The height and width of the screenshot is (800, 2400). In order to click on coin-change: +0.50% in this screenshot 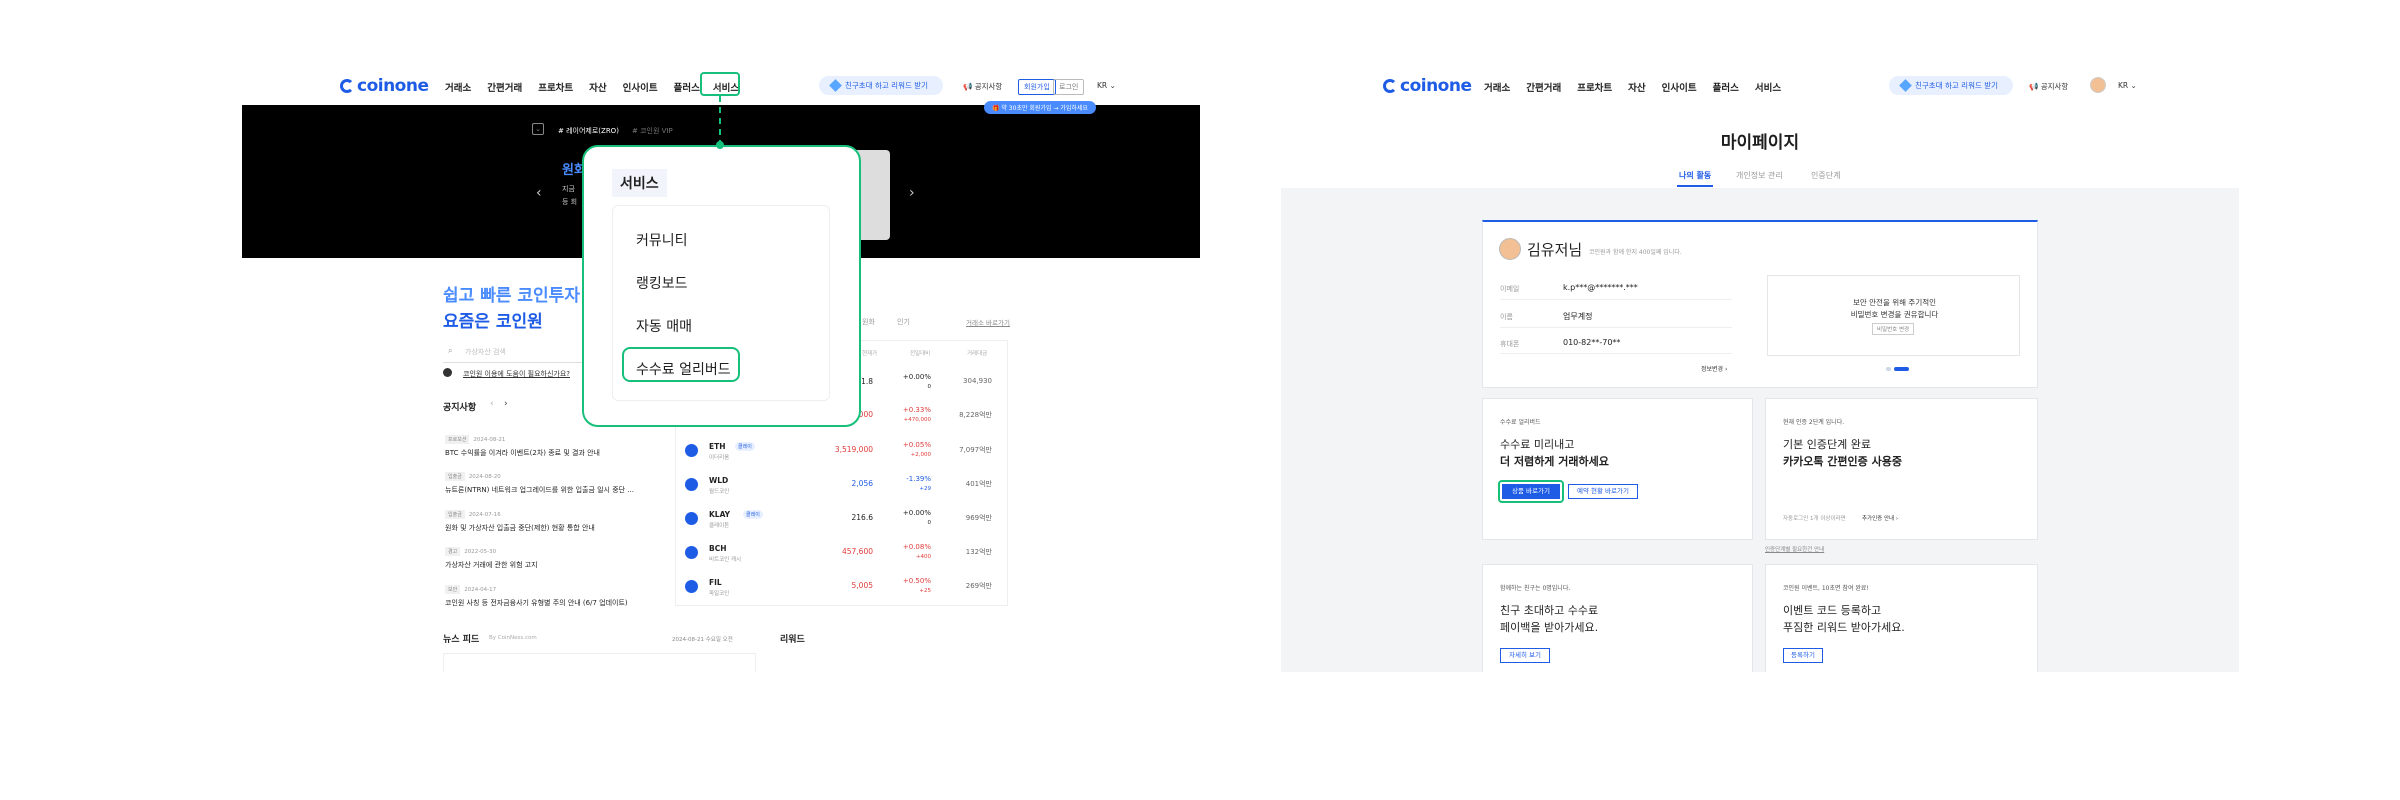, I will do `click(916, 581)`.